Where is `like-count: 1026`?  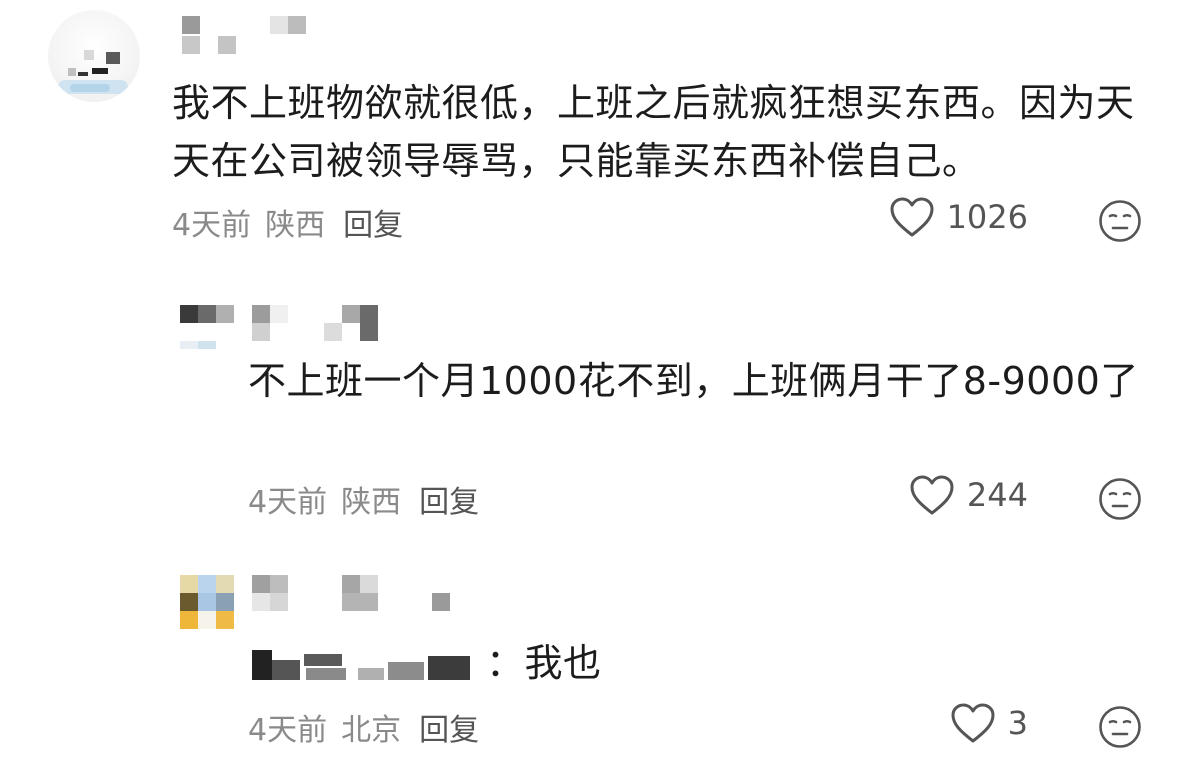
like-count: 1026 is located at coordinates (987, 217).